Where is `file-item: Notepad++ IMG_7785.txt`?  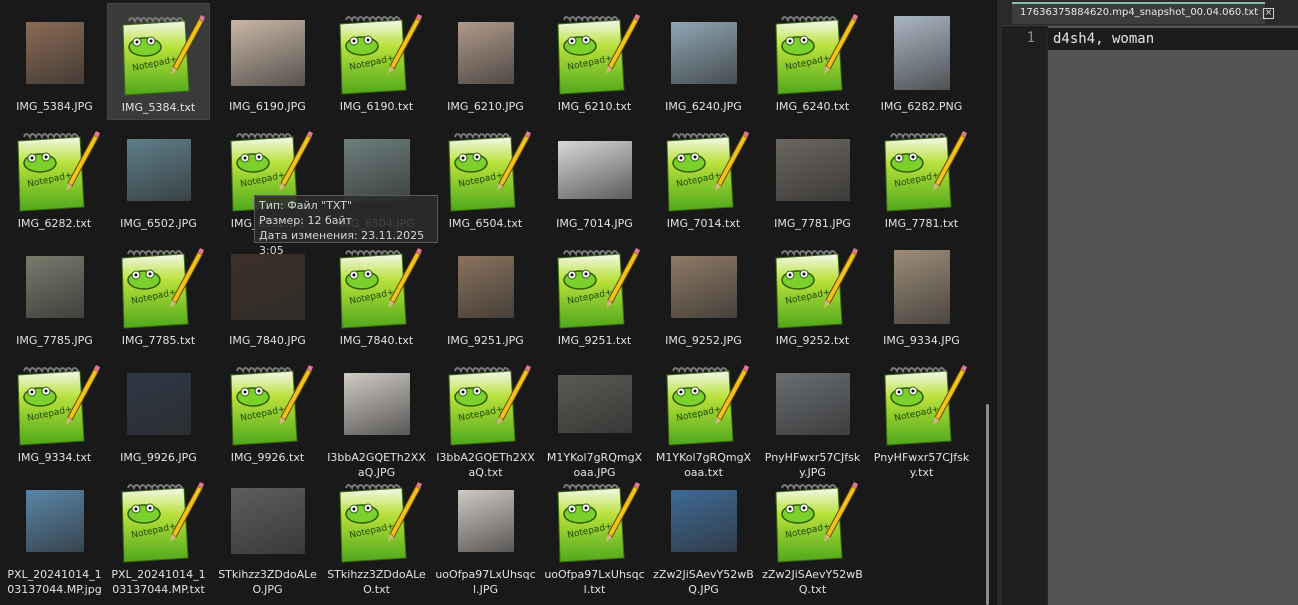
file-item: Notepad++ IMG_7785.txt is located at coordinates (158, 295).